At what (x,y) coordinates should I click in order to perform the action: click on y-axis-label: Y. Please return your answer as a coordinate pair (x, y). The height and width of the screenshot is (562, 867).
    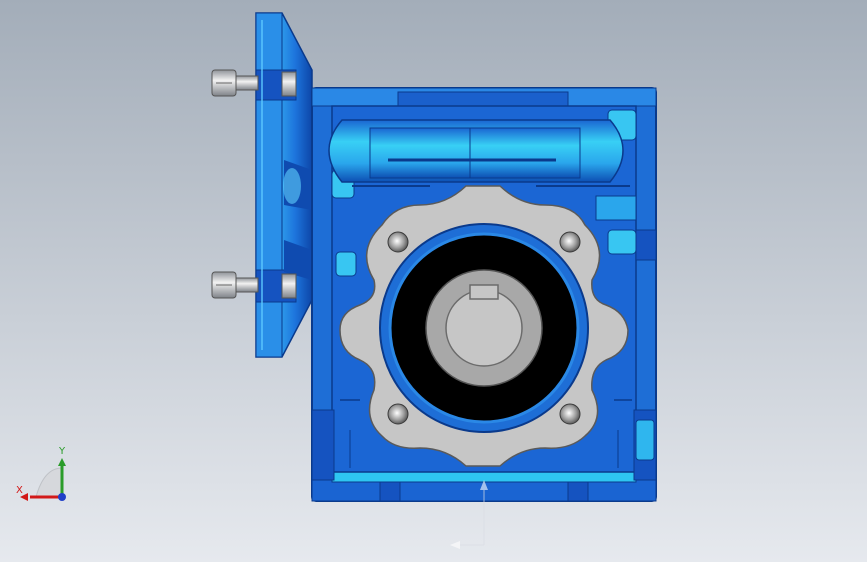
    Looking at the image, I should click on (62, 451).